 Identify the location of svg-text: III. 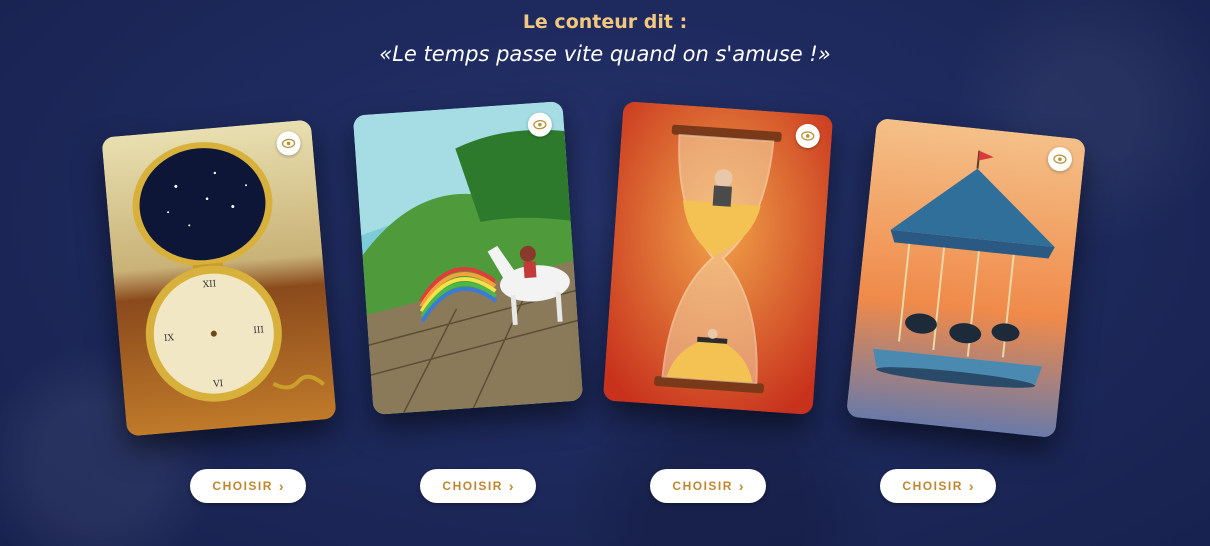
(259, 330).